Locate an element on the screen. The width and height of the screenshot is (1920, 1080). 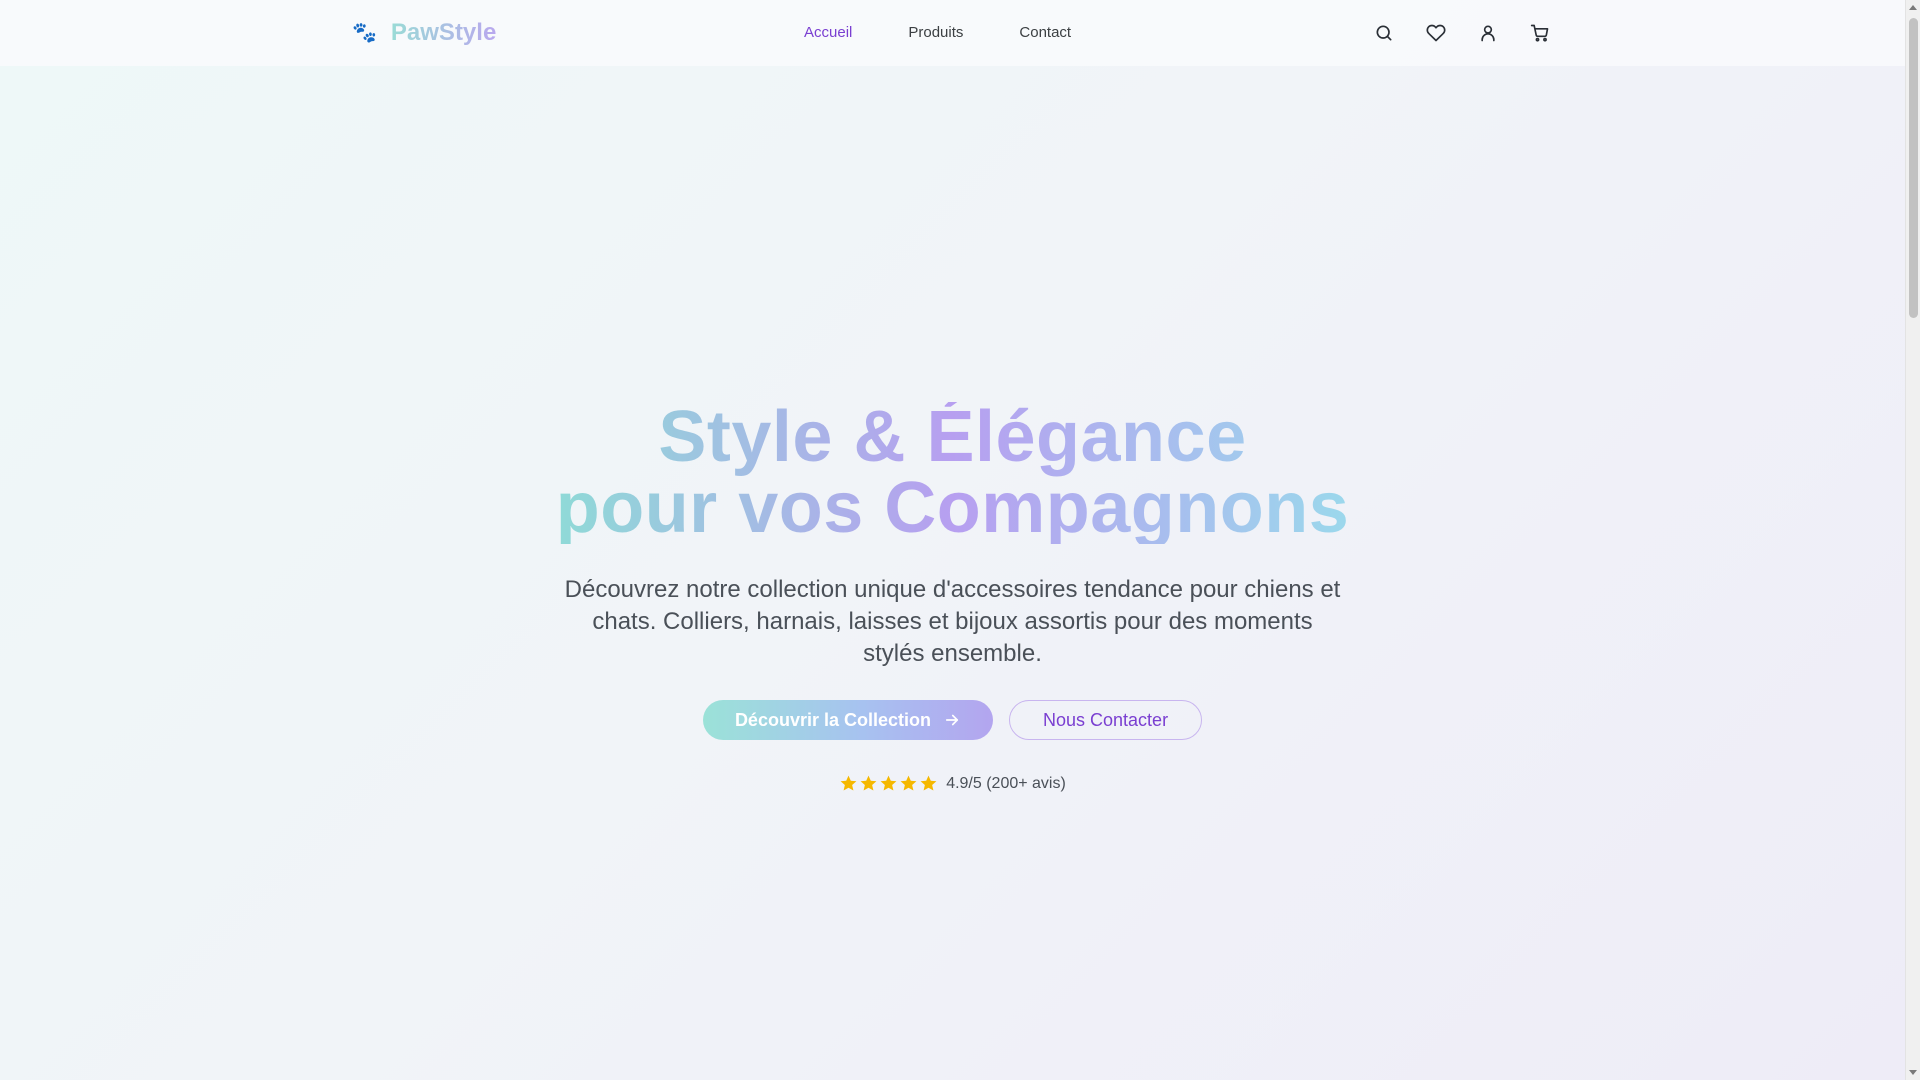
wishlist-button is located at coordinates (1436, 33).